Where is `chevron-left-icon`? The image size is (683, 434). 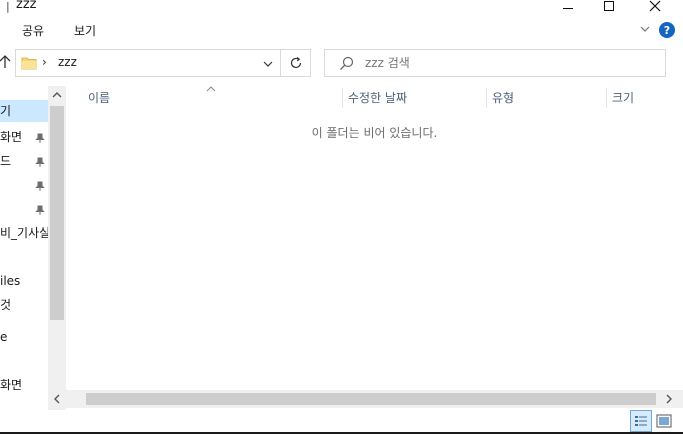
chevron-left-icon is located at coordinates (57, 399).